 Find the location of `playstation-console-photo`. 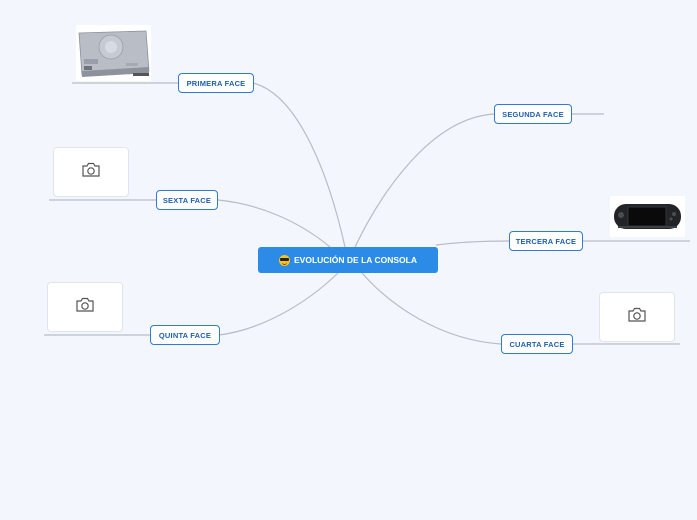

playstation-console-photo is located at coordinates (113, 53).